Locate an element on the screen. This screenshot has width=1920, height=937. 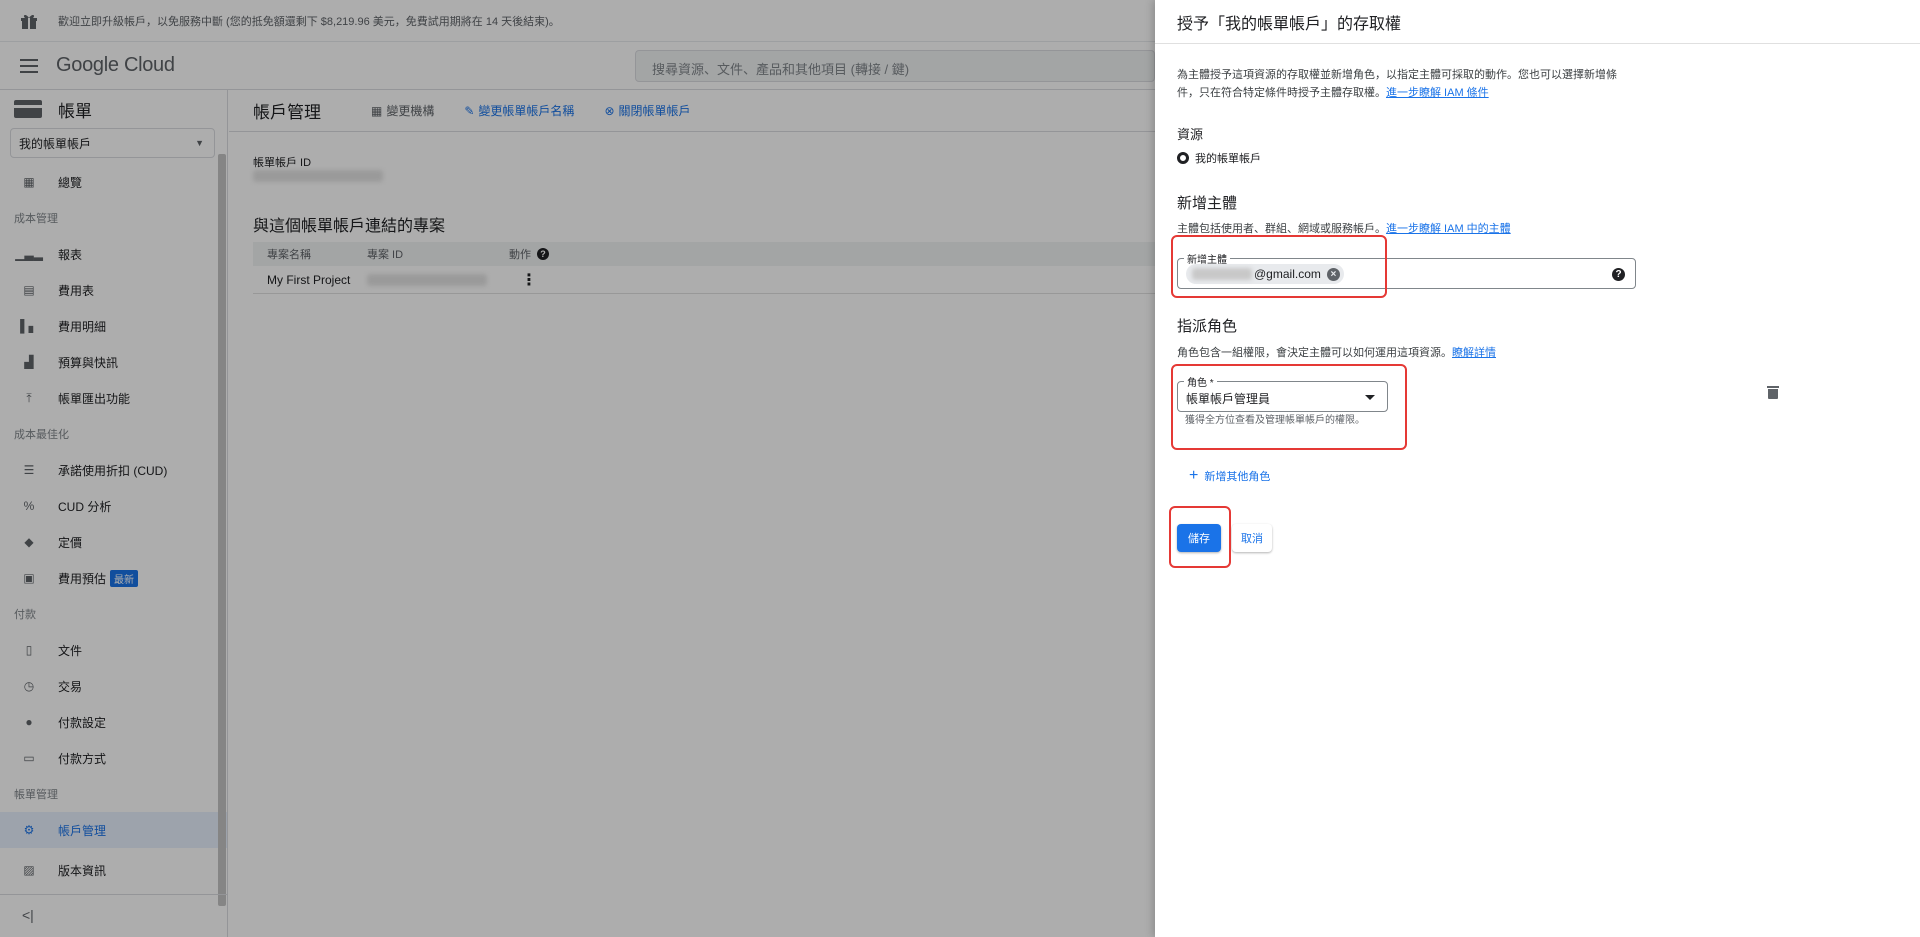
add-principals-heading: 新增主體 is located at coordinates (1207, 203).